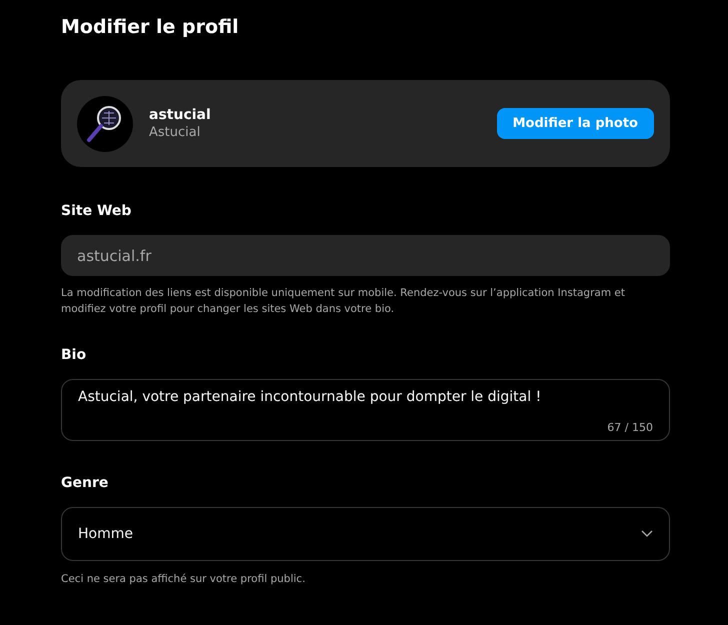  I want to click on username: astucial, so click(180, 115).